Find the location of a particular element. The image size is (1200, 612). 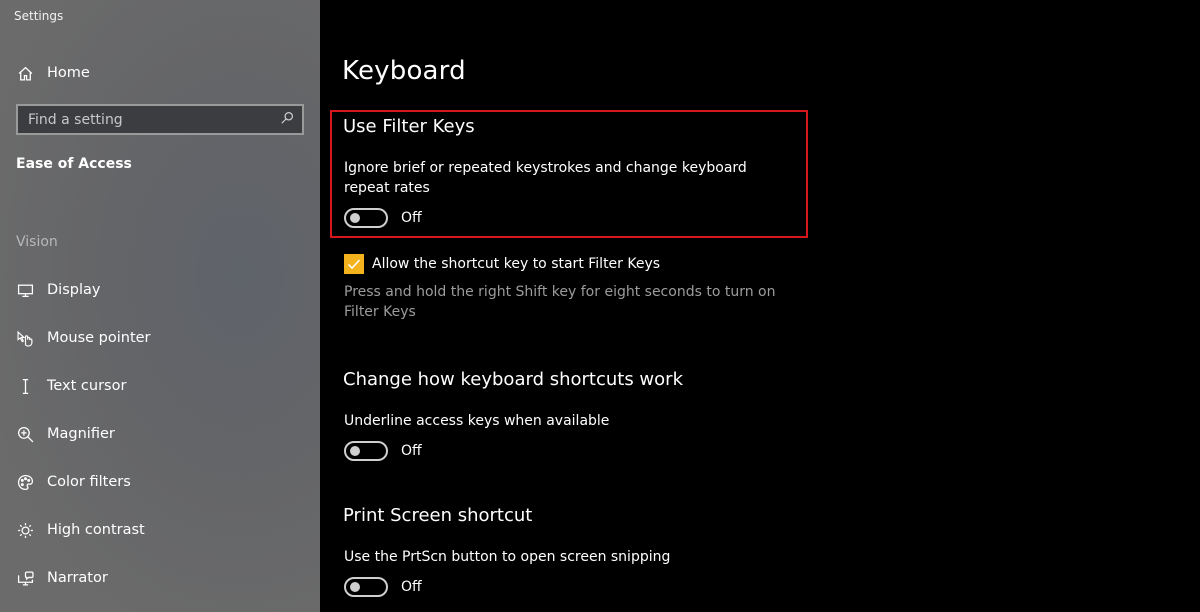

mouse-pointer-icon is located at coordinates (25, 338).